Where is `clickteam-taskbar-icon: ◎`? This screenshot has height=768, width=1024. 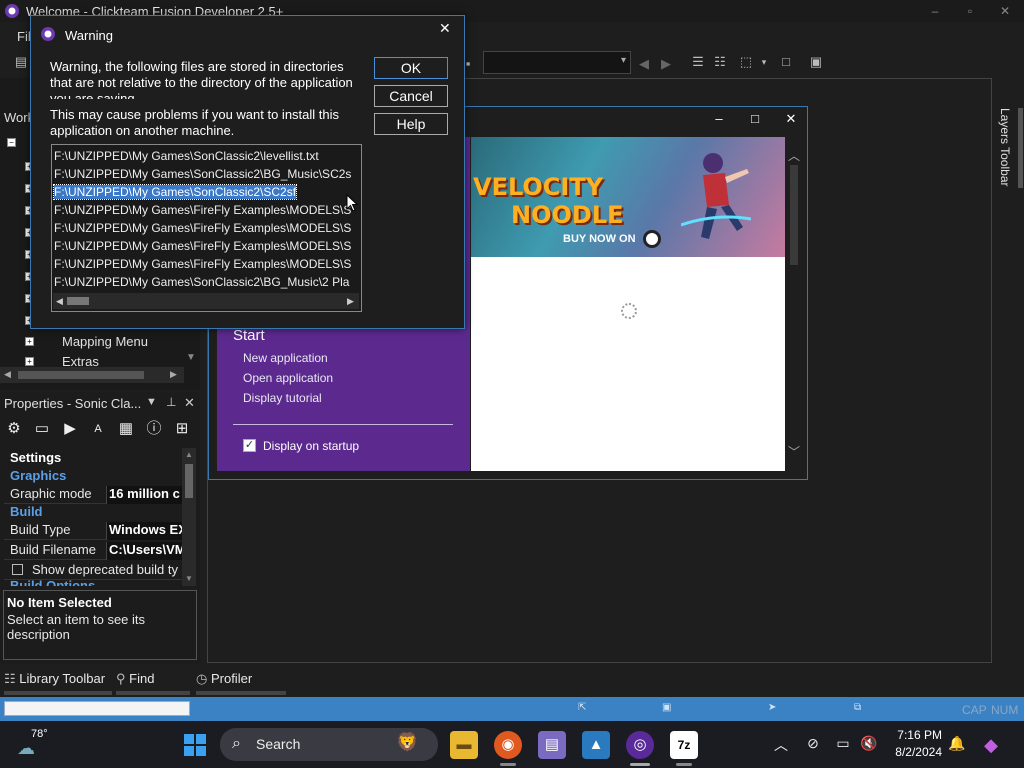 clickteam-taskbar-icon: ◎ is located at coordinates (640, 745).